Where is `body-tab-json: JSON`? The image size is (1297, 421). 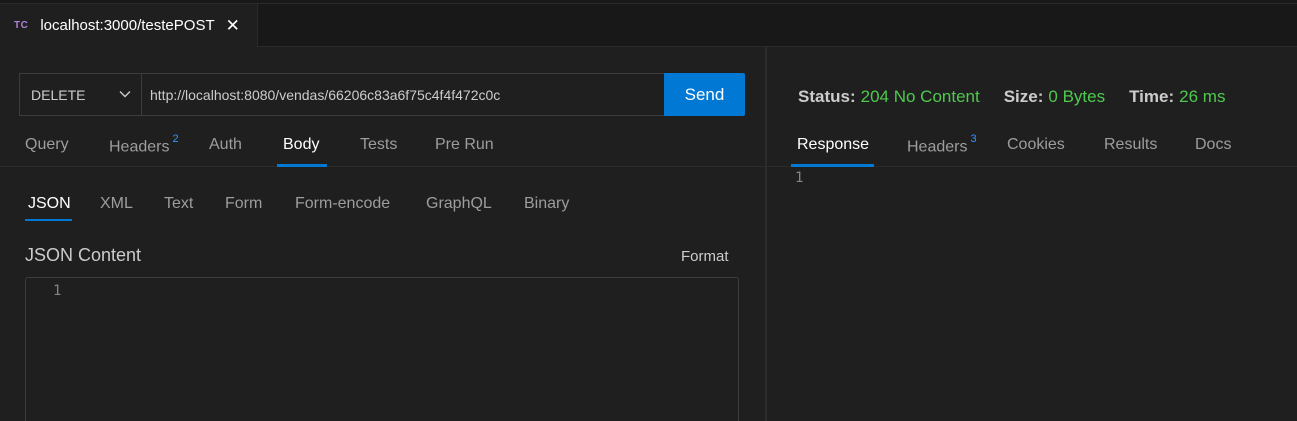
body-tab-json: JSON is located at coordinates (49, 204).